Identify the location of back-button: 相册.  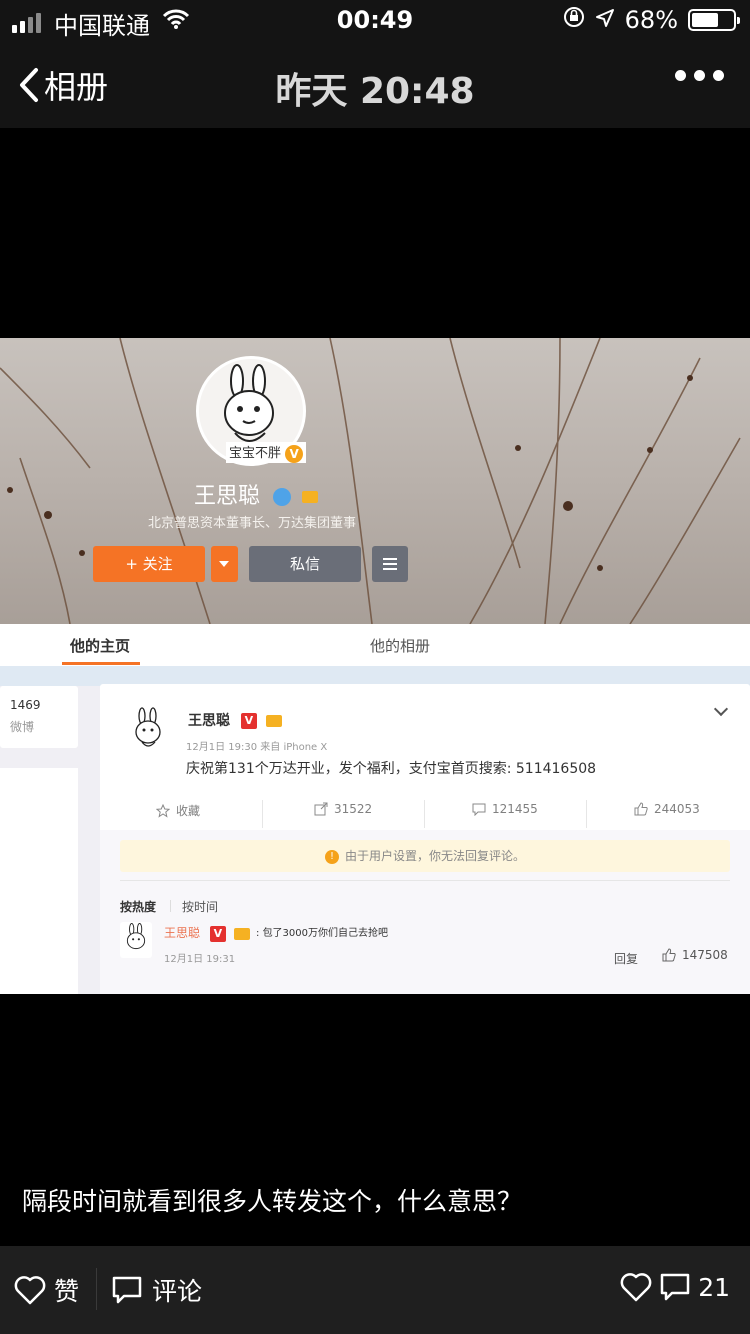
(63, 85).